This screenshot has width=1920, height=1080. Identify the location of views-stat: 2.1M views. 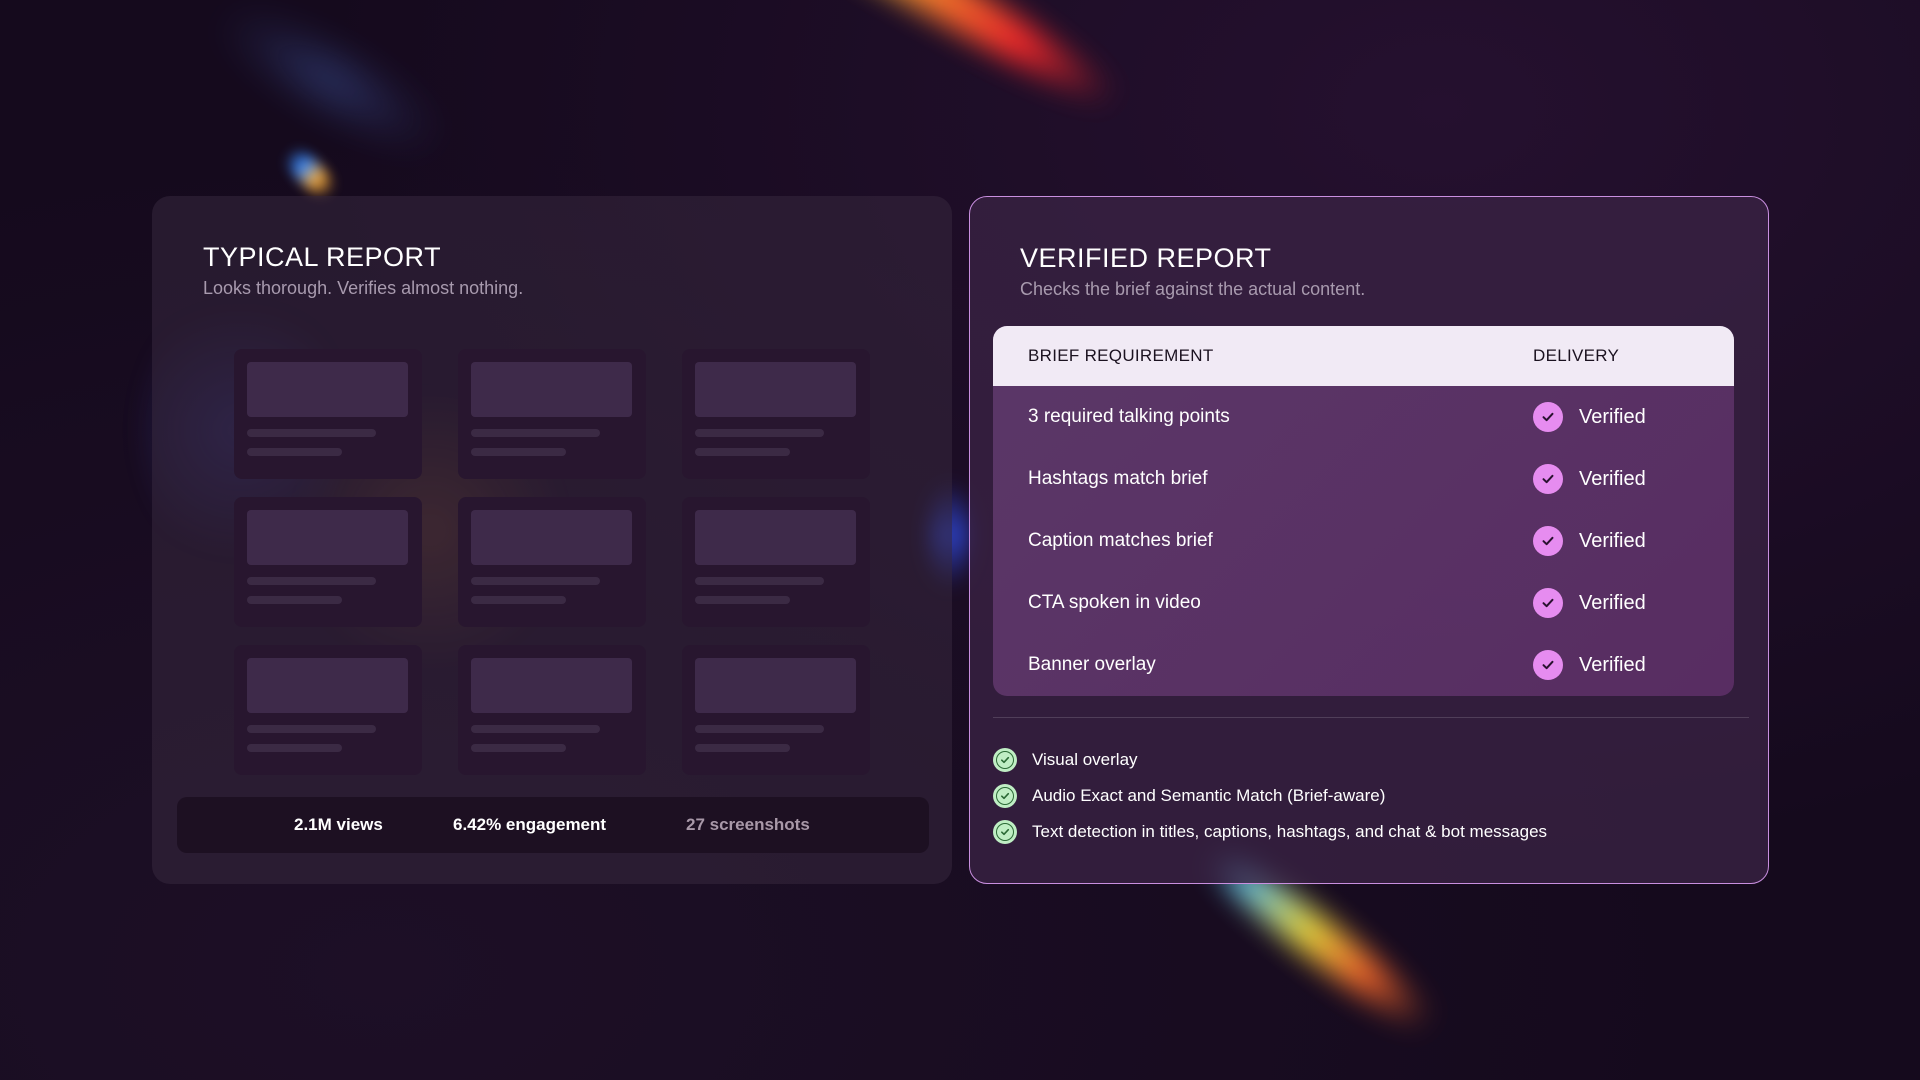
(338, 824).